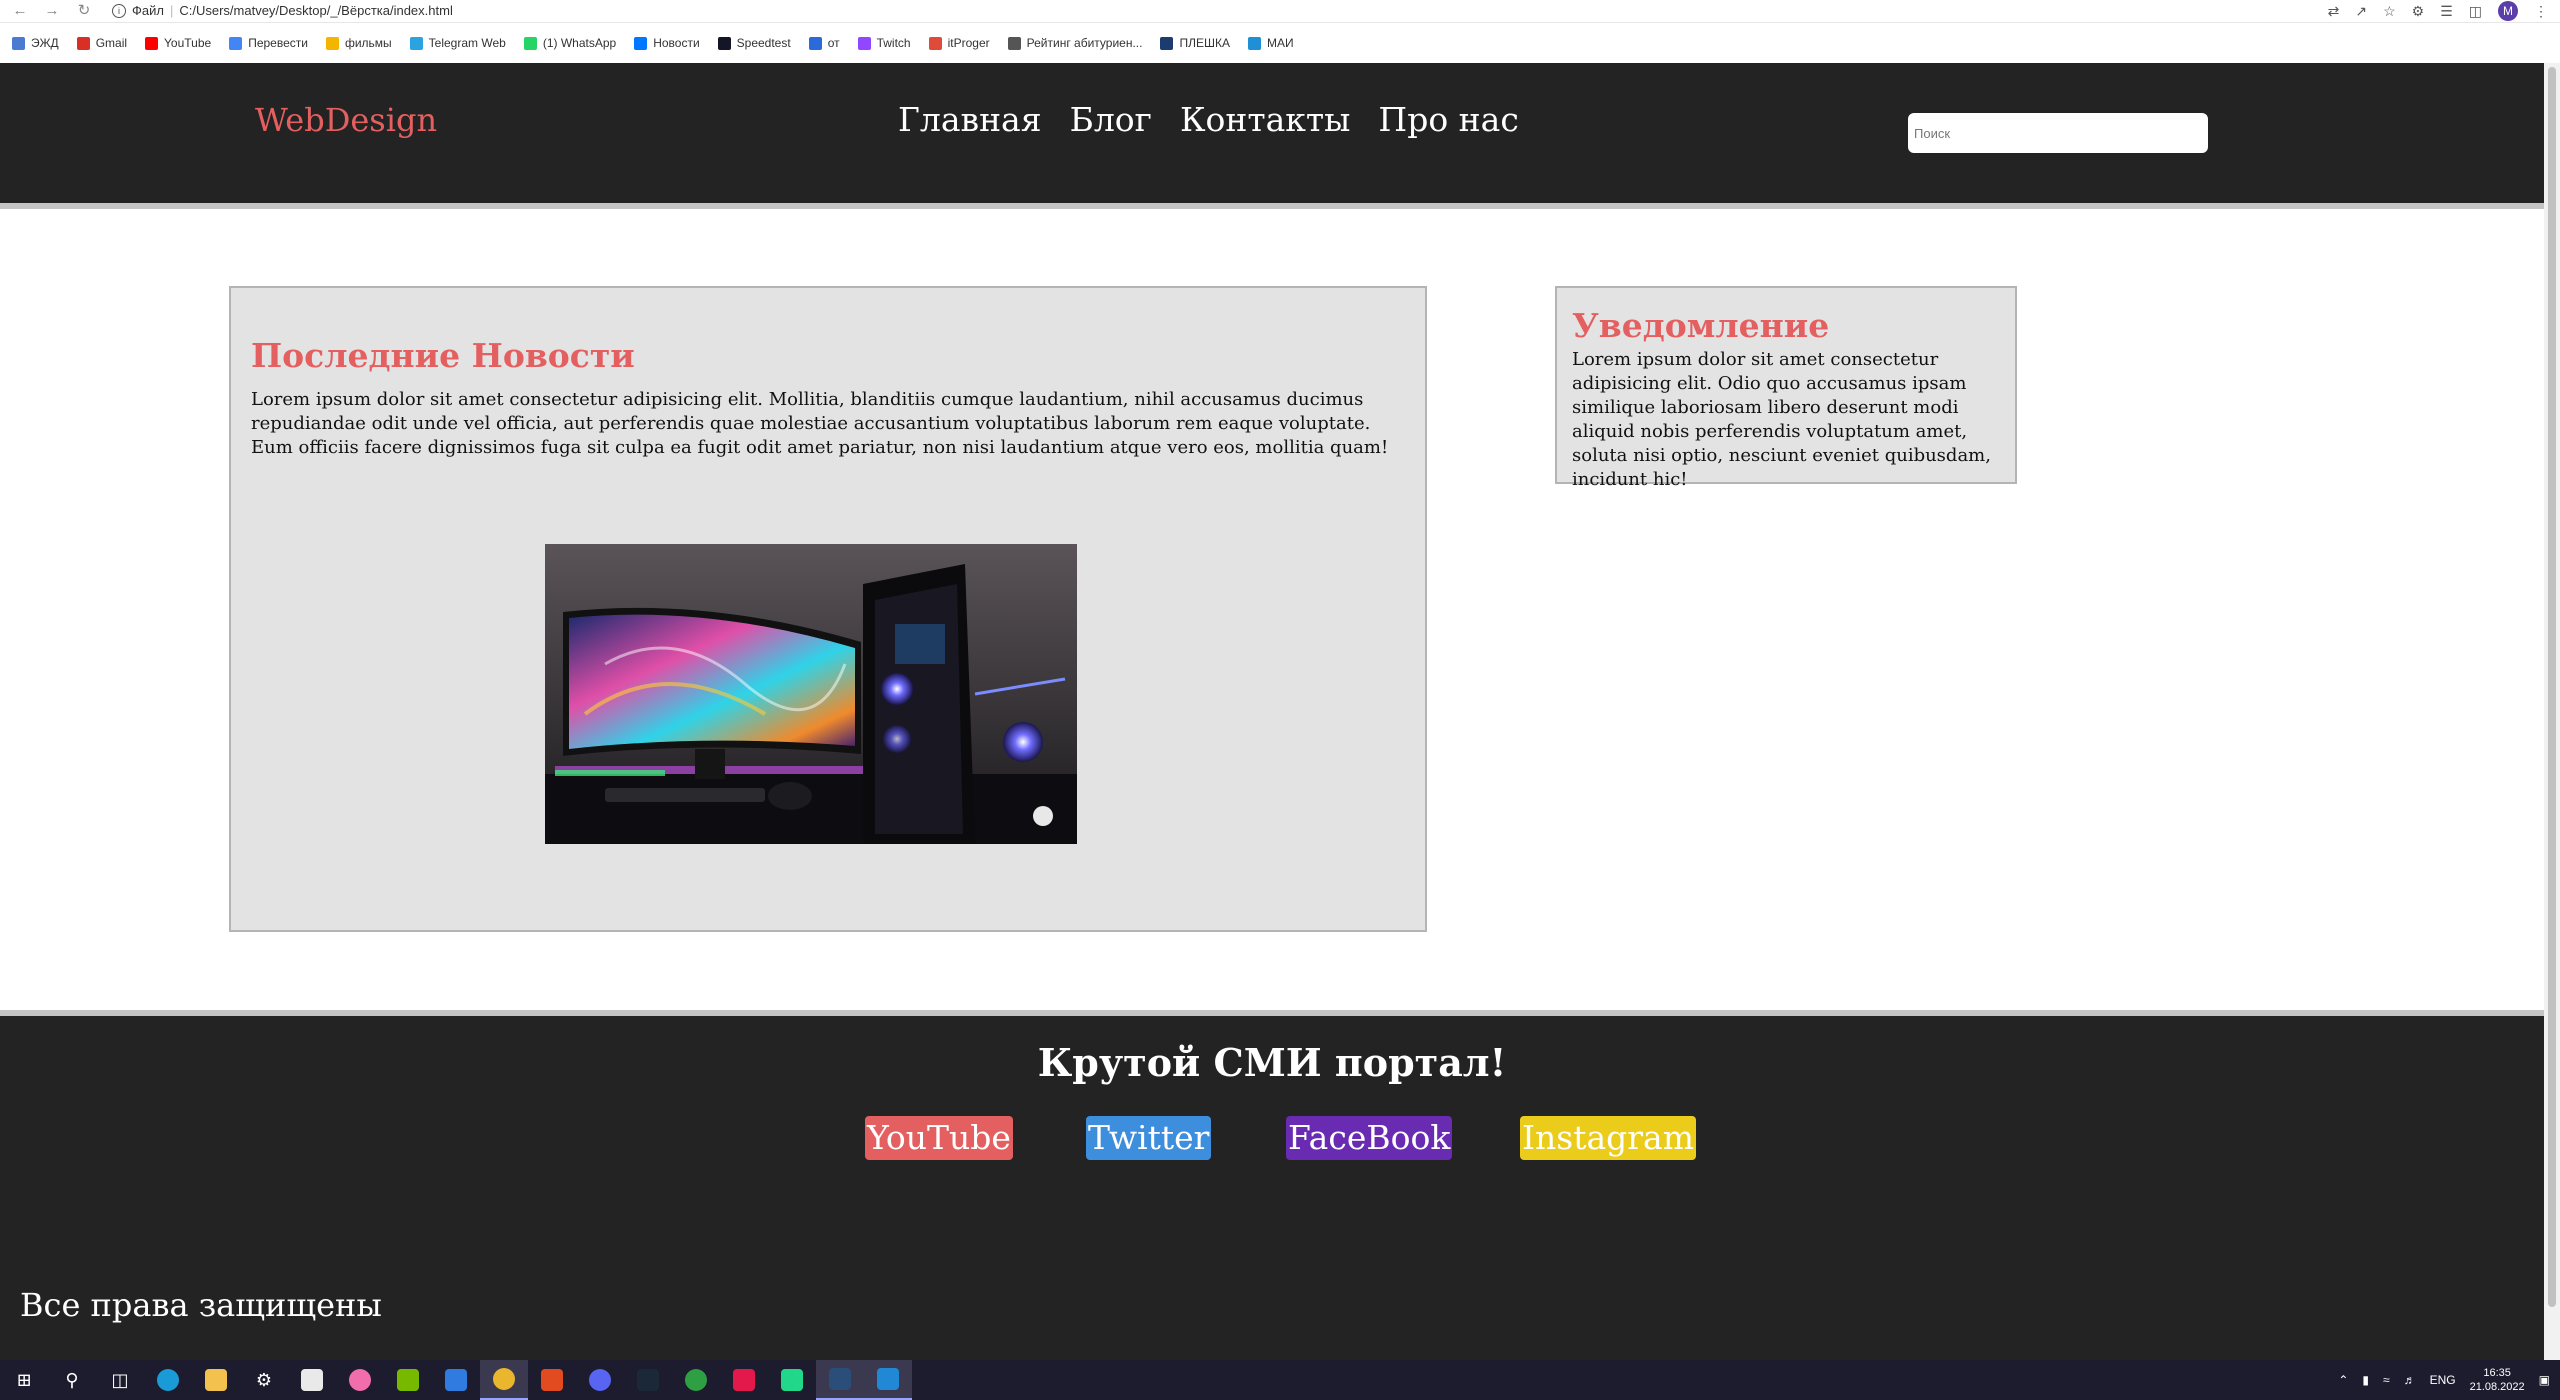 The image size is (2560, 1400). I want to click on bookmark-label: Gmail, so click(111, 43).